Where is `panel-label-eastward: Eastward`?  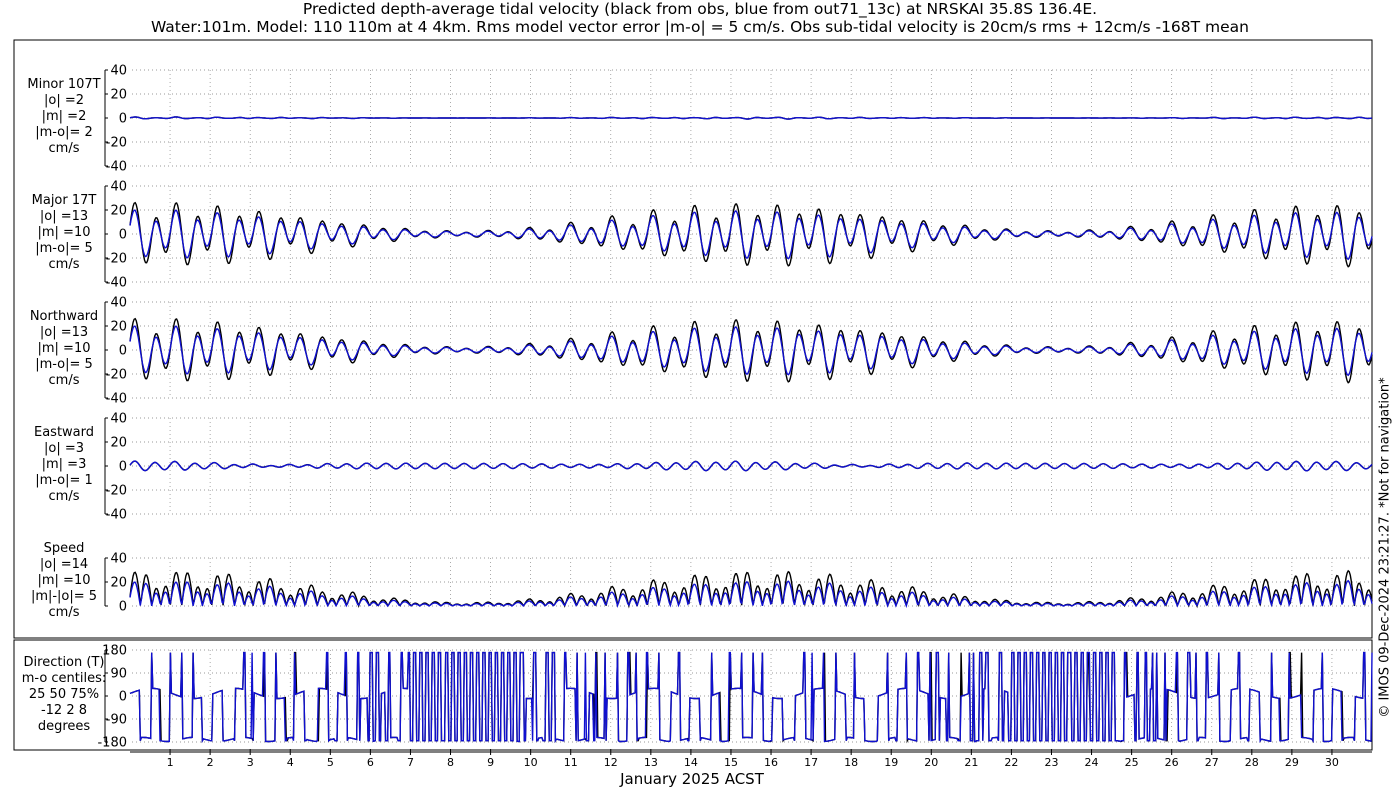
panel-label-eastward: Eastward is located at coordinates (64, 432).